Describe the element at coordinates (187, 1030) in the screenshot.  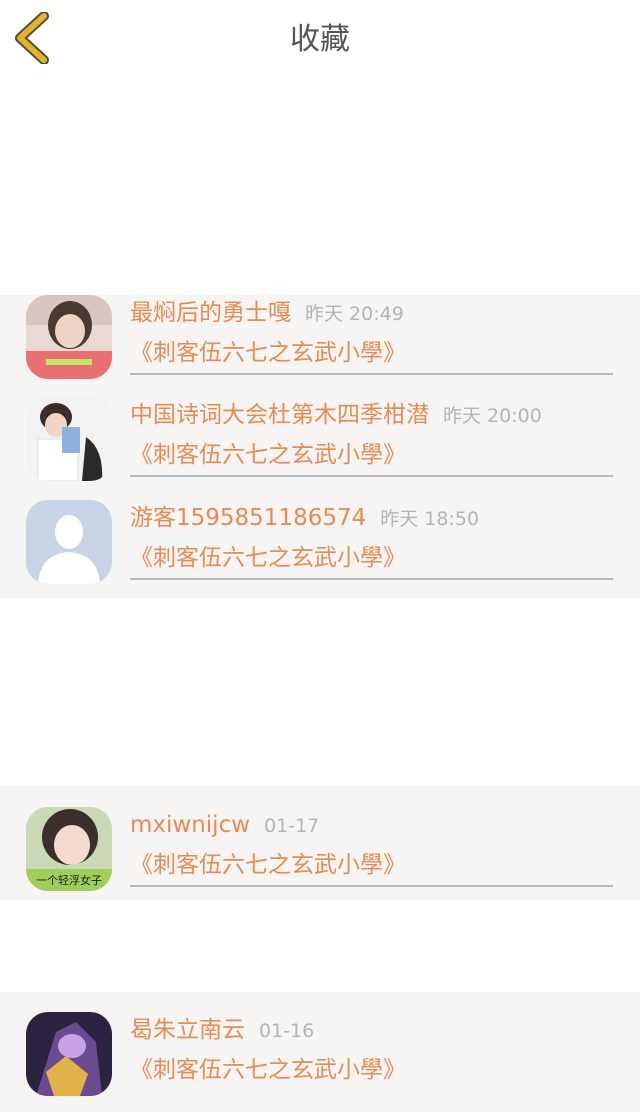
I see `username: 曷朱立南云` at that location.